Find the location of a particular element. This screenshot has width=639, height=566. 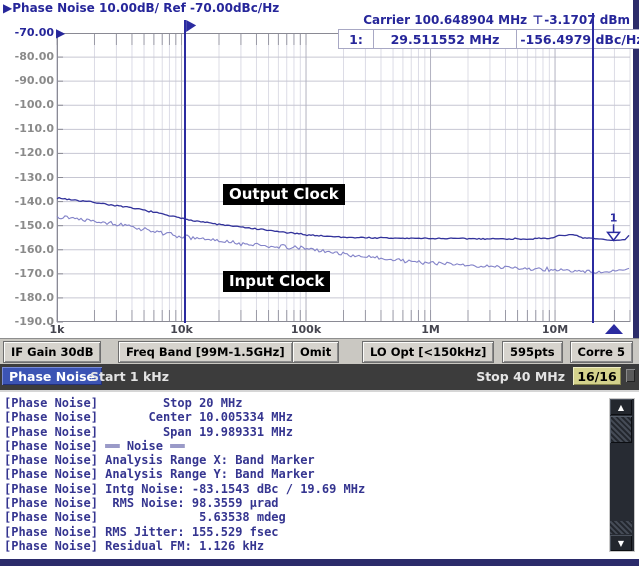

marker-id-cell: 1: is located at coordinates (356, 39).